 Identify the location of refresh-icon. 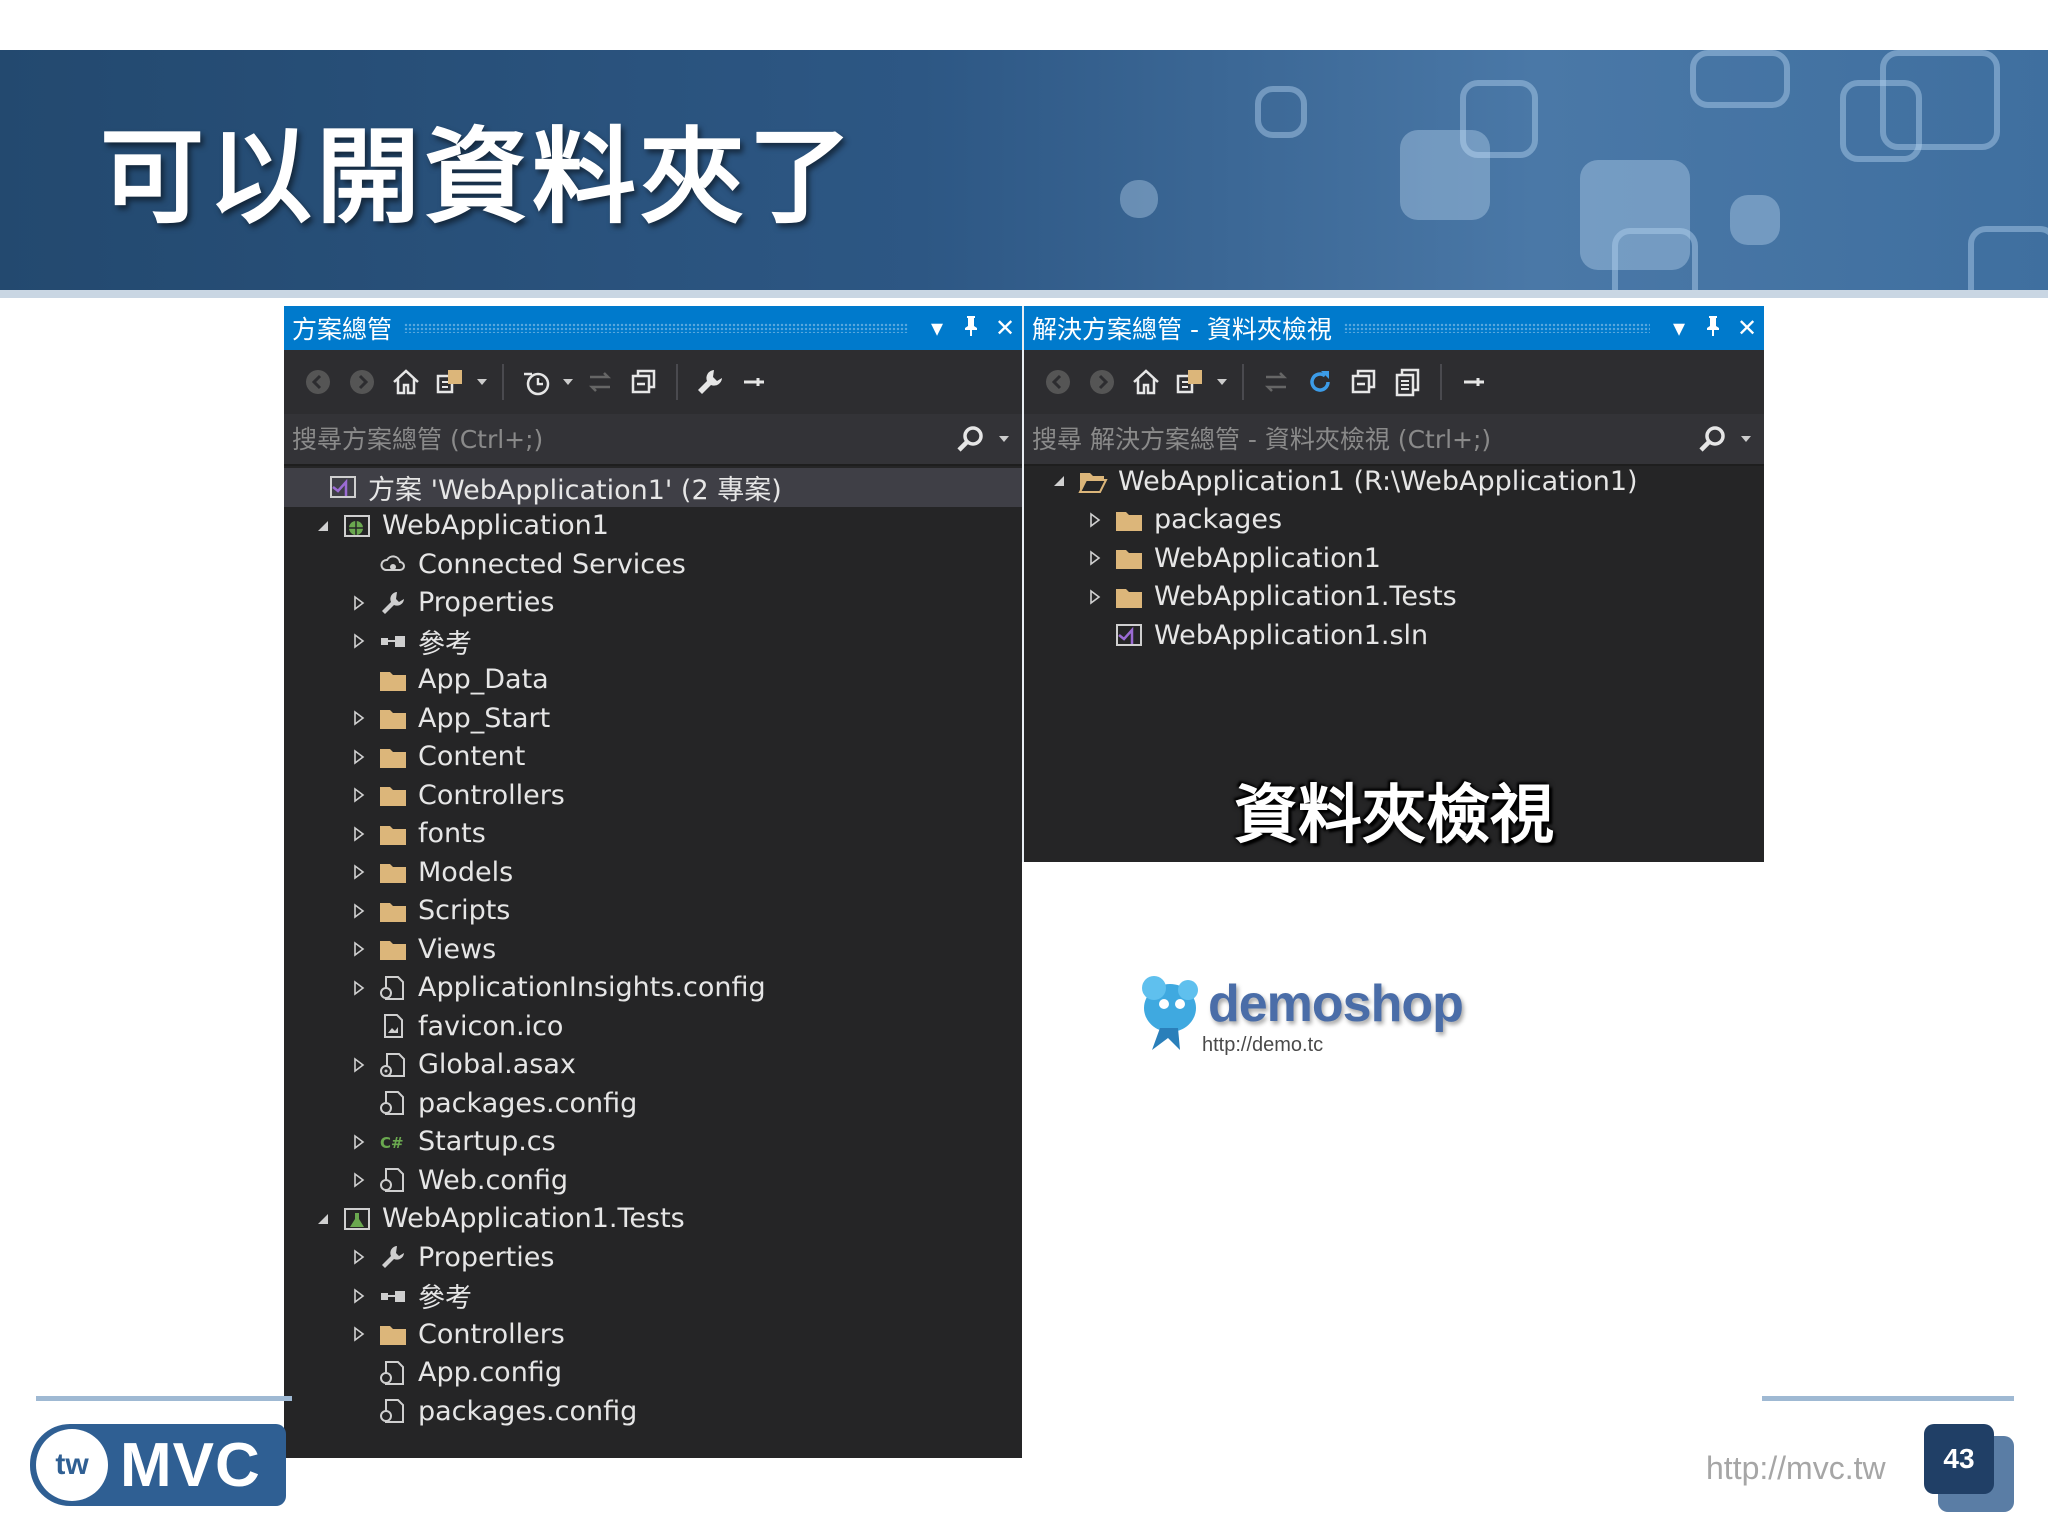
(1320, 382).